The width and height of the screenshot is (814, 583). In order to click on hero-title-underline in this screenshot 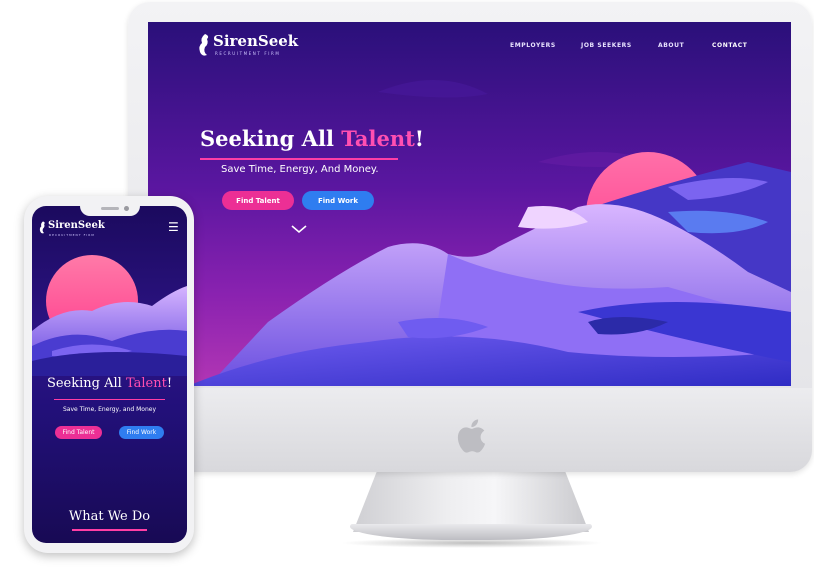, I will do `click(299, 159)`.